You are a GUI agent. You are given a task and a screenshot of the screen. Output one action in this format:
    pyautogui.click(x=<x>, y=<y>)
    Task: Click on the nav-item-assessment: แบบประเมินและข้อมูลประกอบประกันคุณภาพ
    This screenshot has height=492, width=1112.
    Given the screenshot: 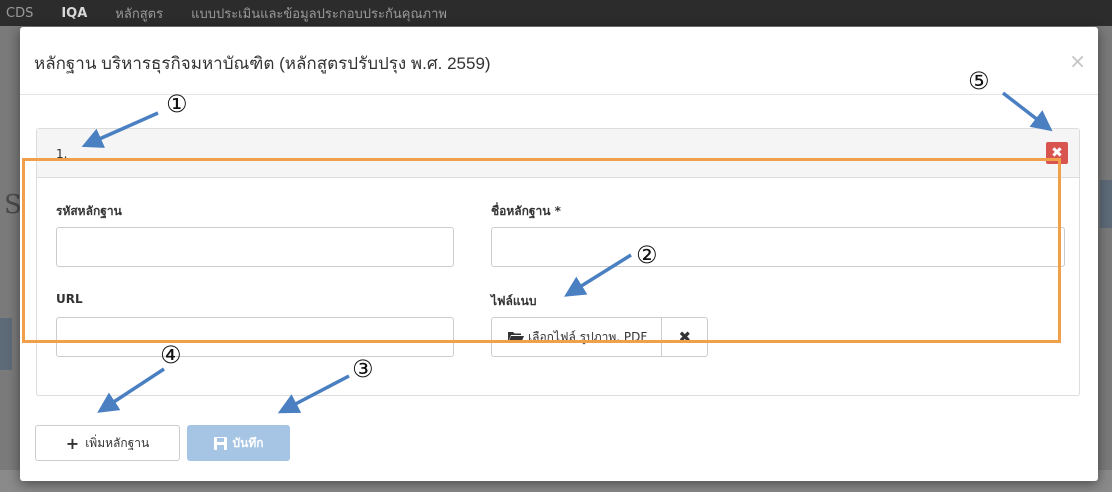 What is the action you would take?
    pyautogui.click(x=319, y=14)
    